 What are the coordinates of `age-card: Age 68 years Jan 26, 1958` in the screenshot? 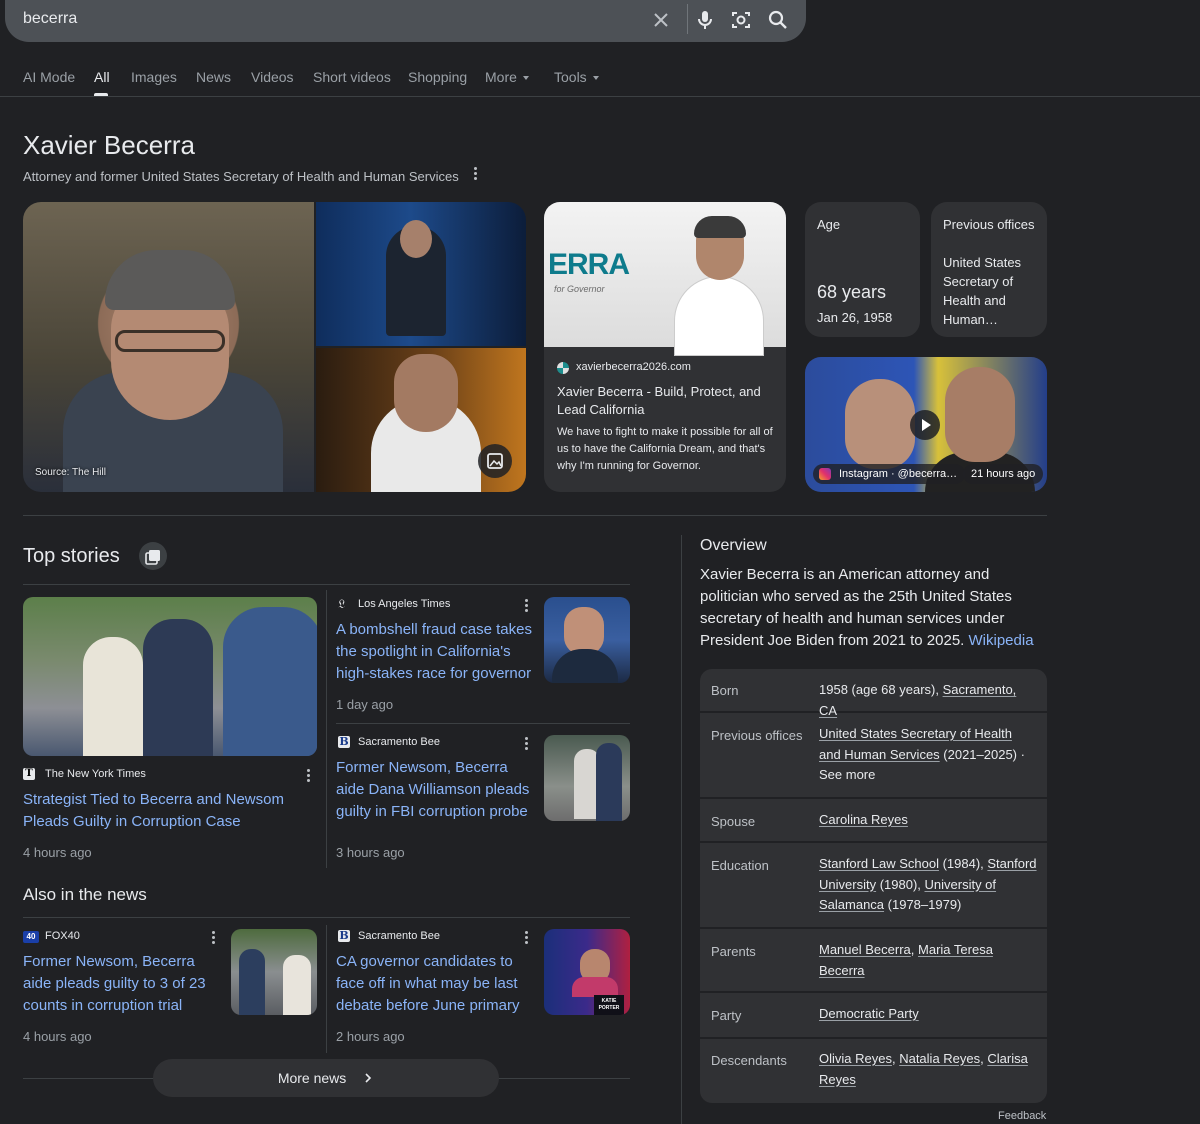 It's located at (862, 269).